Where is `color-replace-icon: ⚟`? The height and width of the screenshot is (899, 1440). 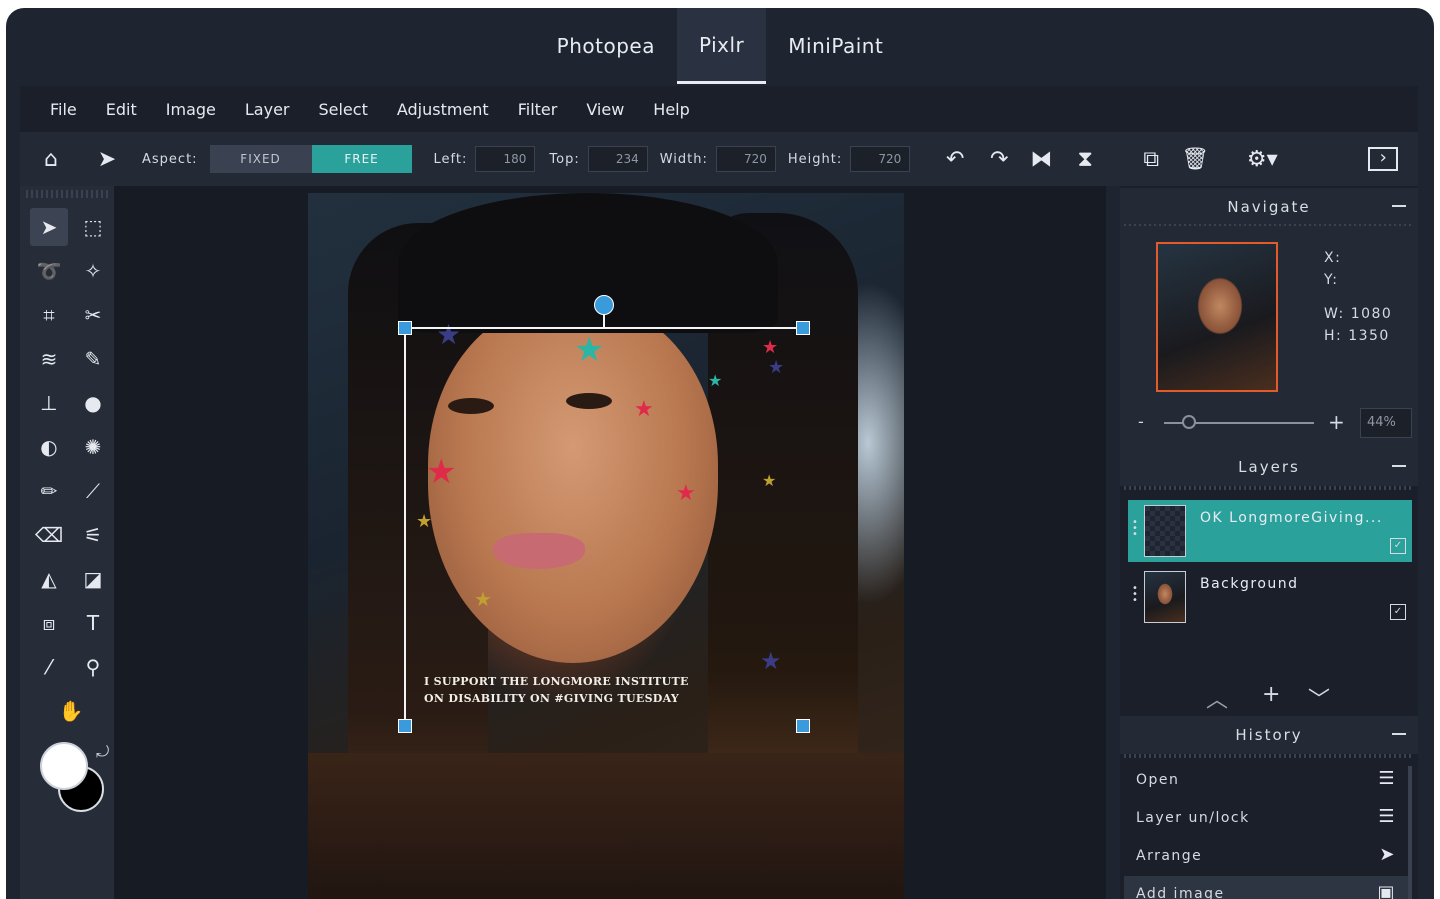
color-replace-icon: ⚟ is located at coordinates (93, 535).